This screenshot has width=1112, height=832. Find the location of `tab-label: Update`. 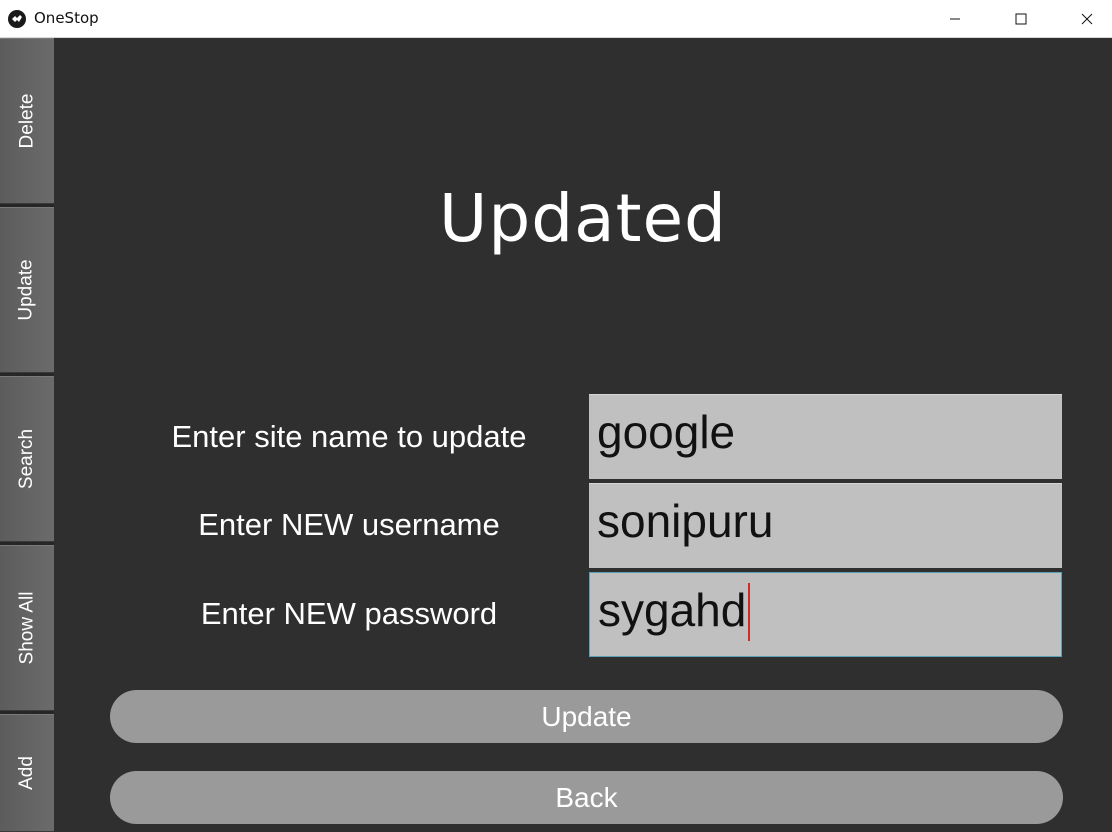

tab-label: Update is located at coordinates (26, 290).